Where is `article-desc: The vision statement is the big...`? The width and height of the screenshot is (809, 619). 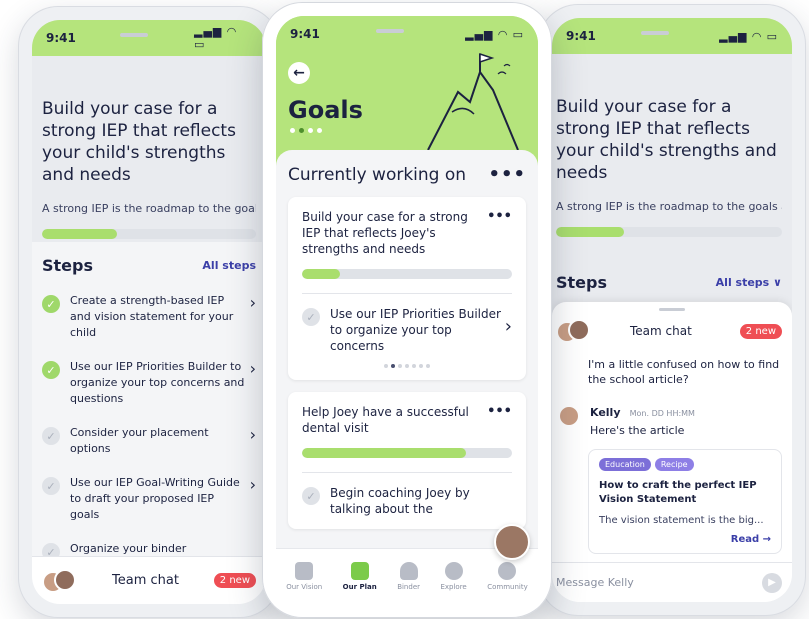
article-desc: The vision statement is the big... is located at coordinates (681, 520).